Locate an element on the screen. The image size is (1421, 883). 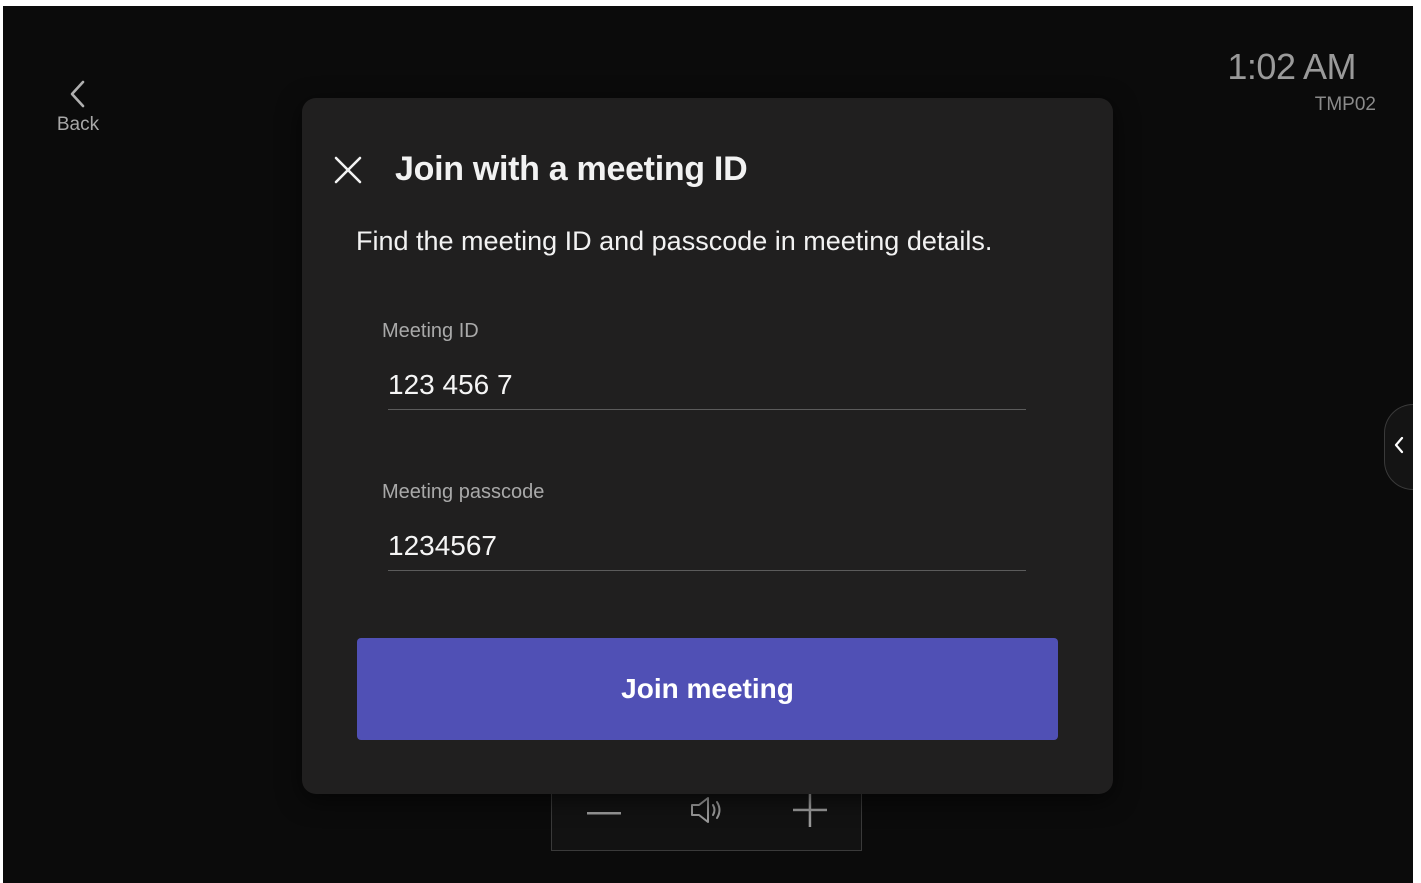
volume-up-button is located at coordinates (810, 812).